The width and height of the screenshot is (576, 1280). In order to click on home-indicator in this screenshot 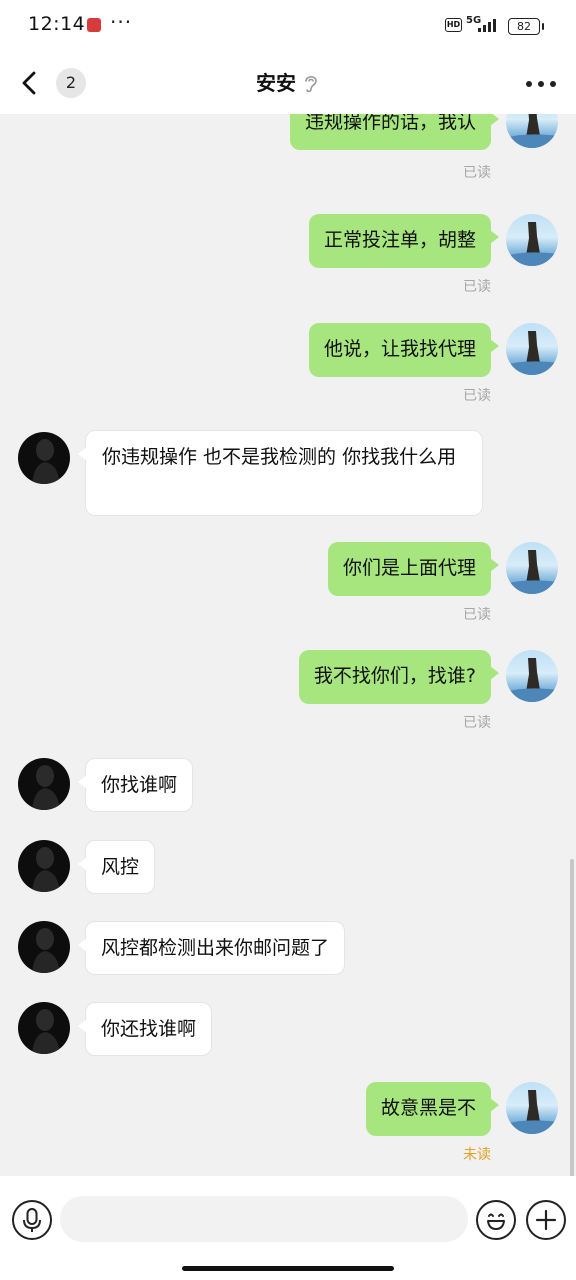, I will do `click(288, 1268)`.